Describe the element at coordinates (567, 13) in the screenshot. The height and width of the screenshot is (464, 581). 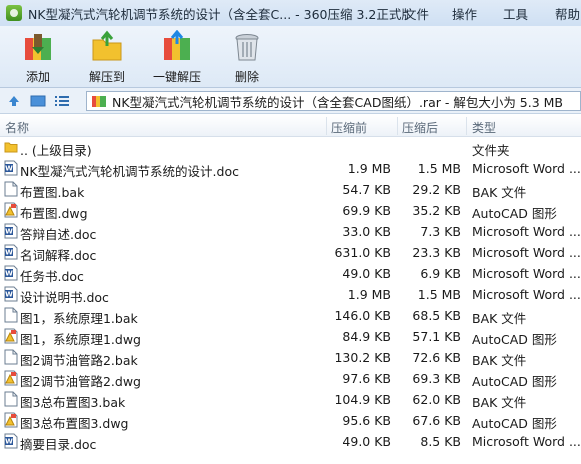
I see `menu-help: 帮助` at that location.